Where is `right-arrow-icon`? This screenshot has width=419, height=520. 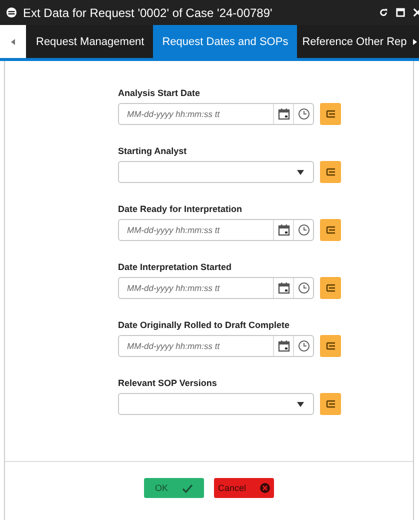
right-arrow-icon is located at coordinates (414, 41).